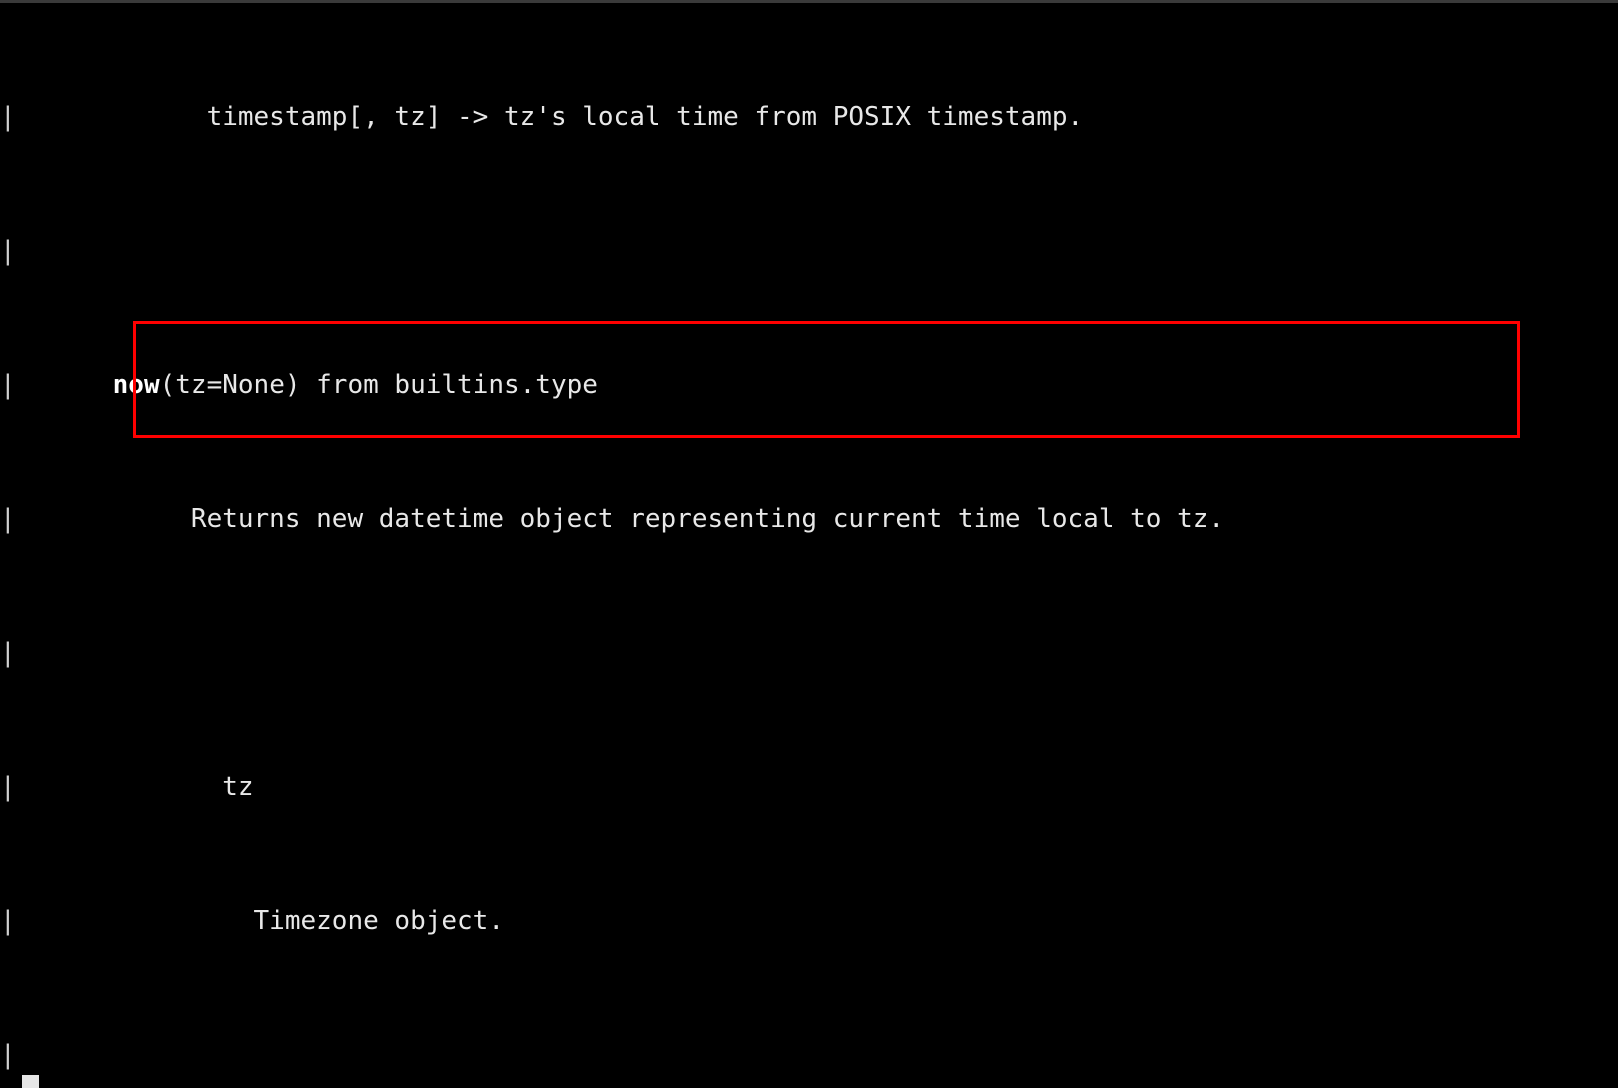  What do you see at coordinates (378, 384) in the screenshot?
I see `line-text: (tz=None) from builtins.type` at bounding box center [378, 384].